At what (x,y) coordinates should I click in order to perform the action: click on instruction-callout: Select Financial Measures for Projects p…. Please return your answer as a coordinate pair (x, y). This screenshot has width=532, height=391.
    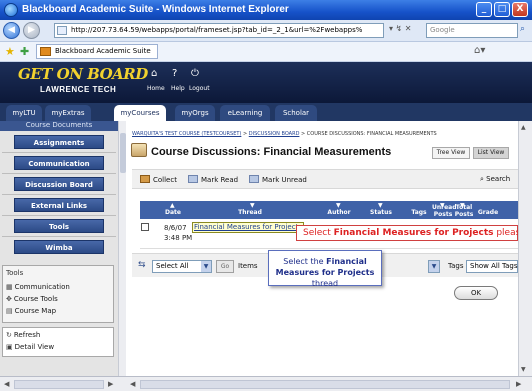
    Looking at the image, I should click on (411, 233).